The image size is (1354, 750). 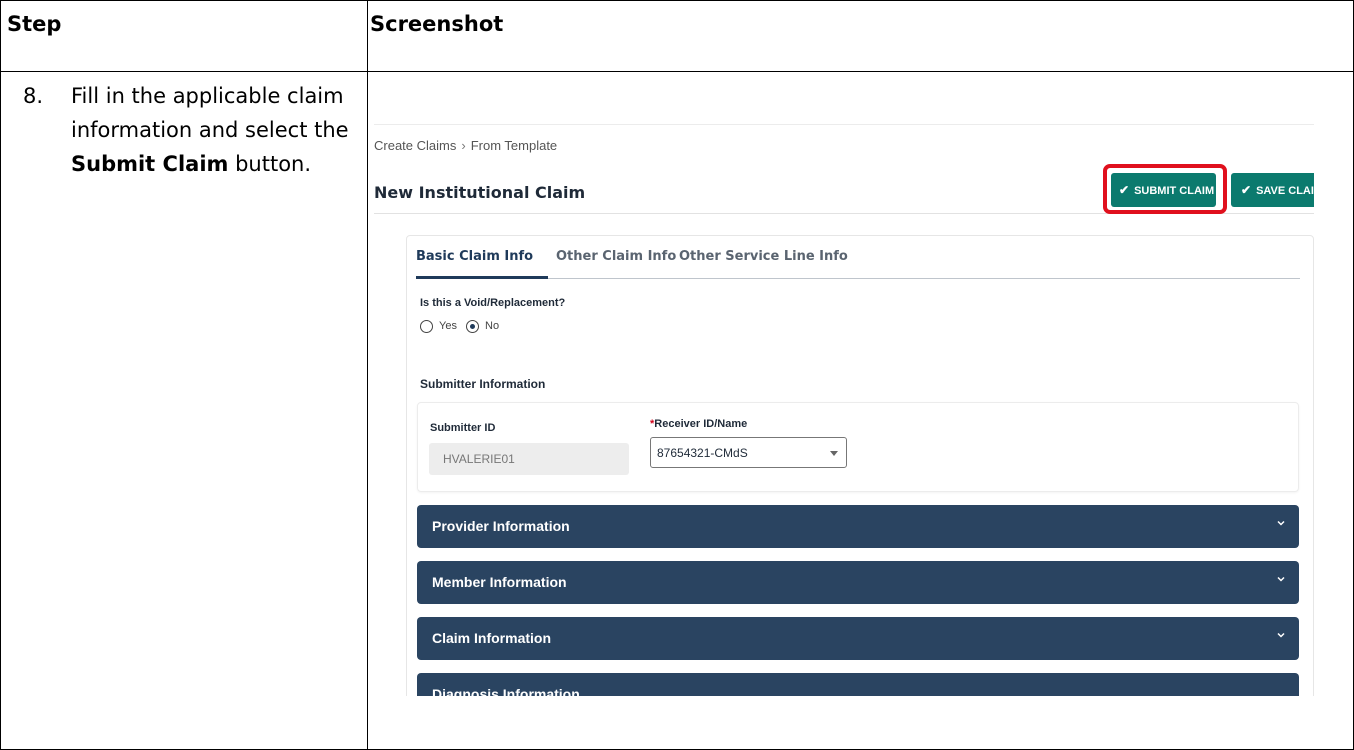 I want to click on top-divider, so click(x=844, y=124).